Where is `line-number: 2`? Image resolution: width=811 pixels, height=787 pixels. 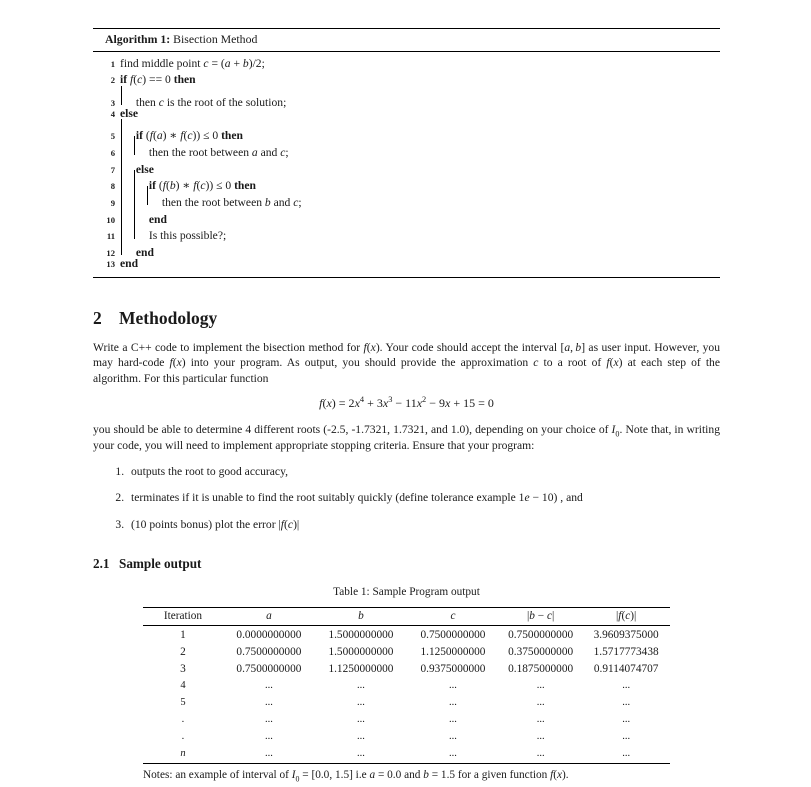
line-number: 2 is located at coordinates (112, 80).